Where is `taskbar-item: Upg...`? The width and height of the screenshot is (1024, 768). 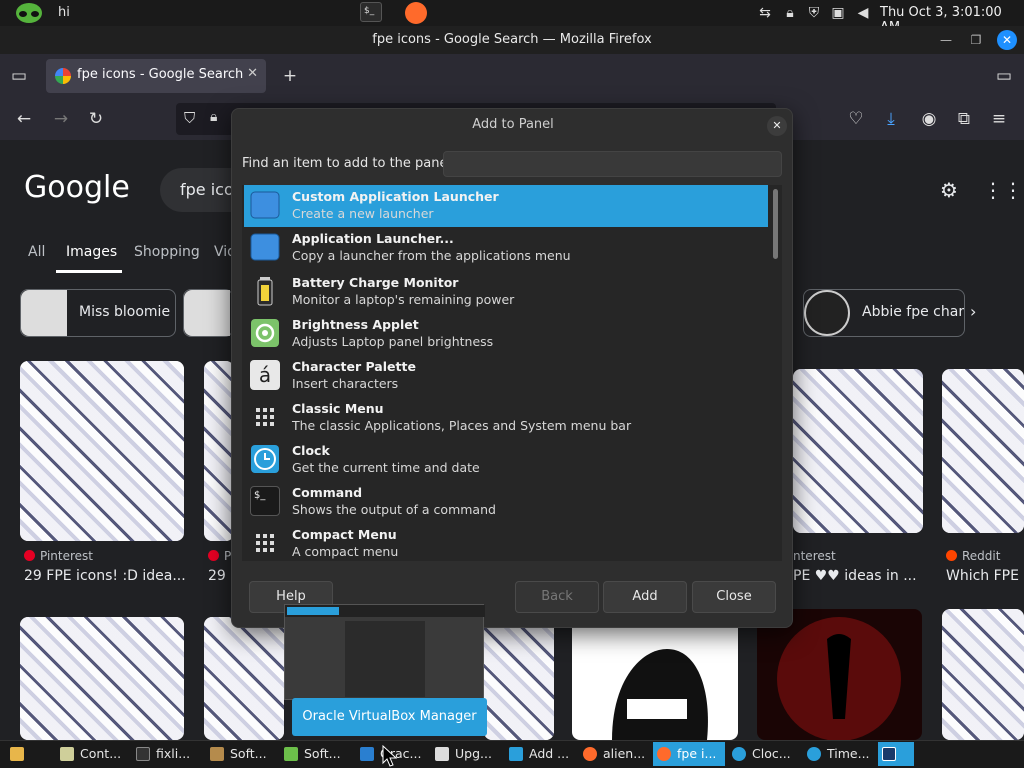
taskbar-item: Upg... is located at coordinates (467, 754).